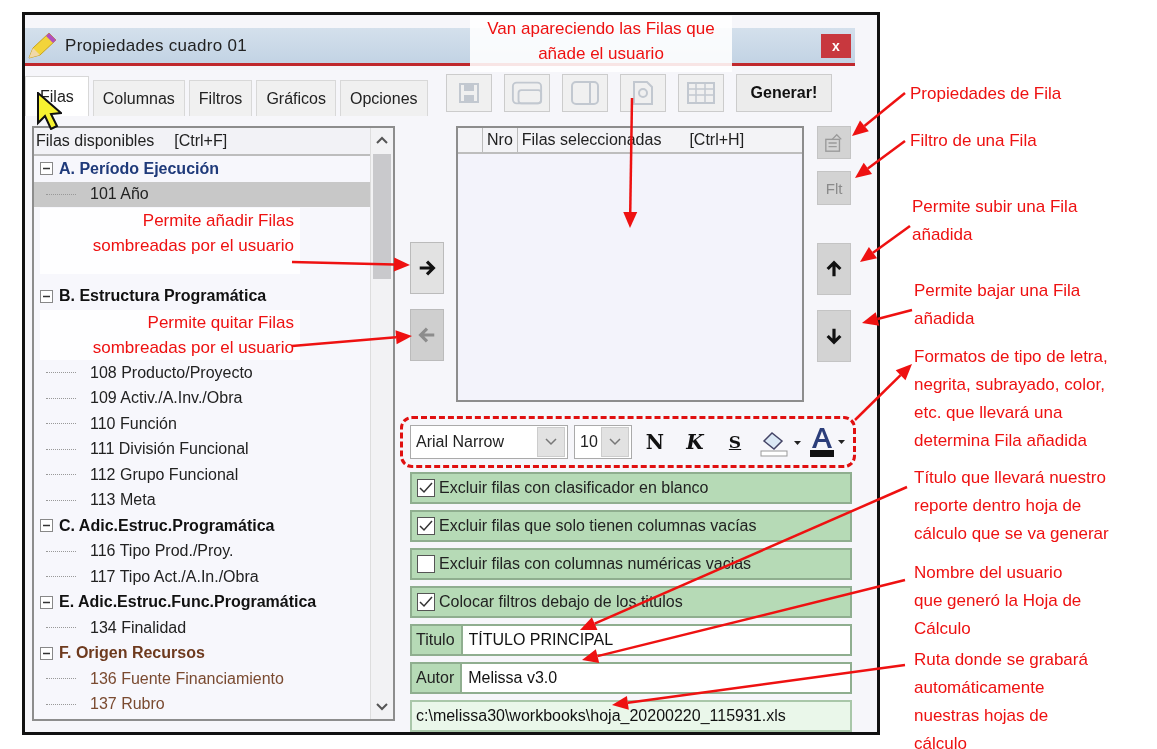 This screenshot has width=1157, height=749. Describe the element at coordinates (202, 398) in the screenshot. I see `tree-item: 109 Activ./A.Inv./Obra` at that location.